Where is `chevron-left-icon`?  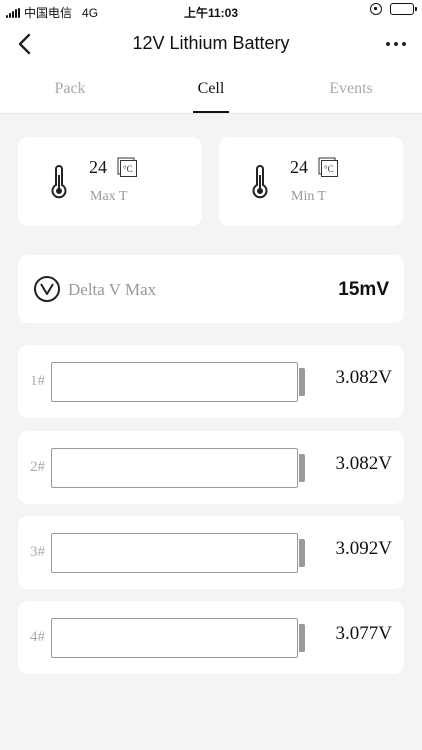 chevron-left-icon is located at coordinates (24, 44).